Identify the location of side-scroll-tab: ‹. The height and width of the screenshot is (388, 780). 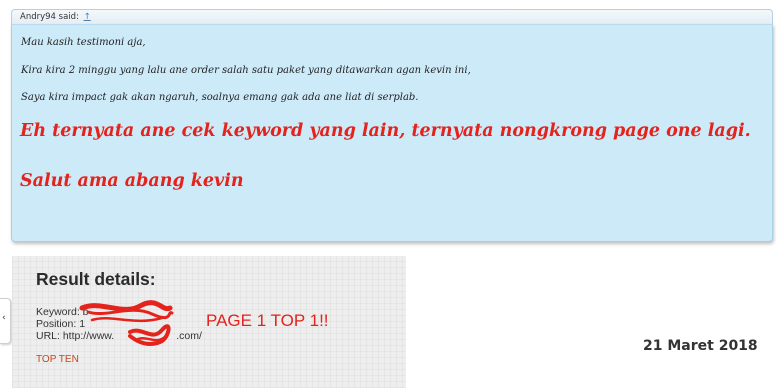
(5, 321).